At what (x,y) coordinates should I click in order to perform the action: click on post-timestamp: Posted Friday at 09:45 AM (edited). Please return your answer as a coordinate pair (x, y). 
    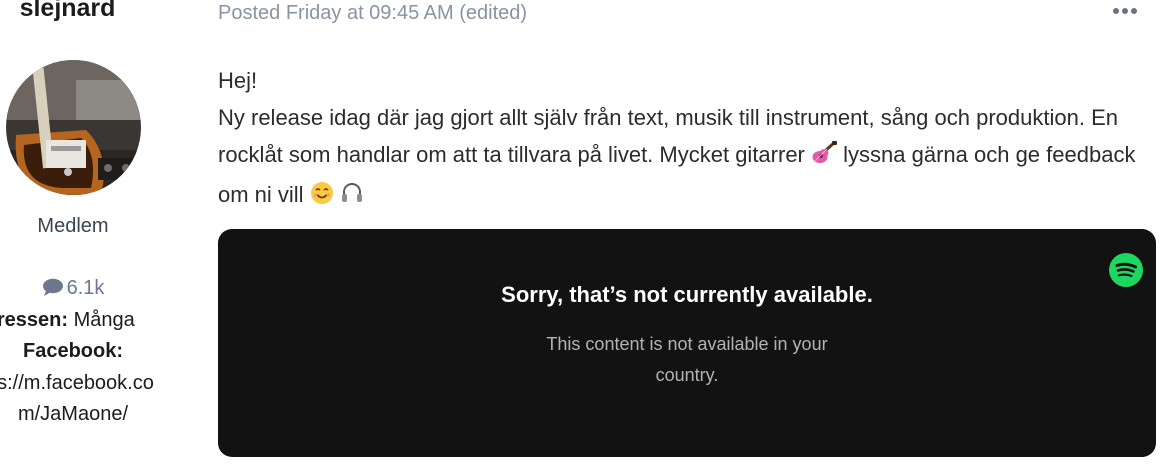
    Looking at the image, I should click on (372, 13).